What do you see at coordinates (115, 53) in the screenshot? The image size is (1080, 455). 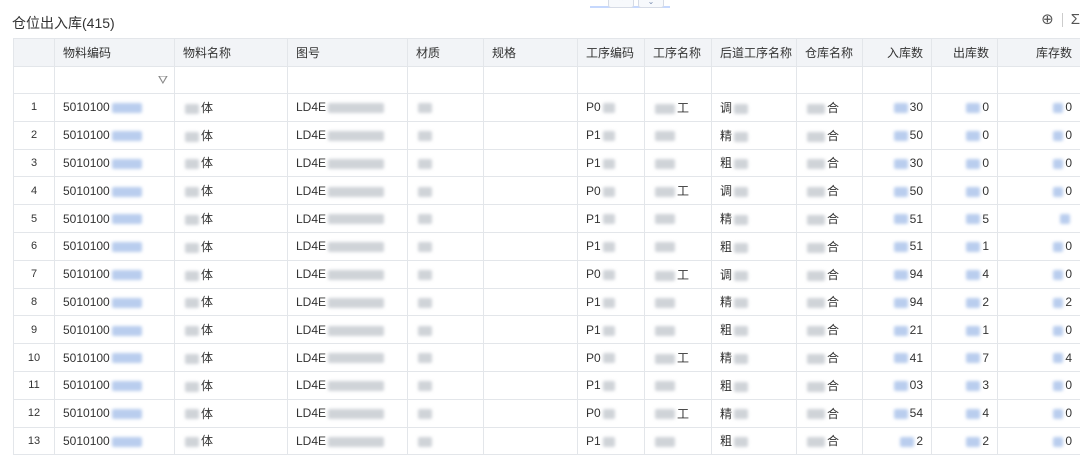 I see `col-header-material-code: 物料编码` at bounding box center [115, 53].